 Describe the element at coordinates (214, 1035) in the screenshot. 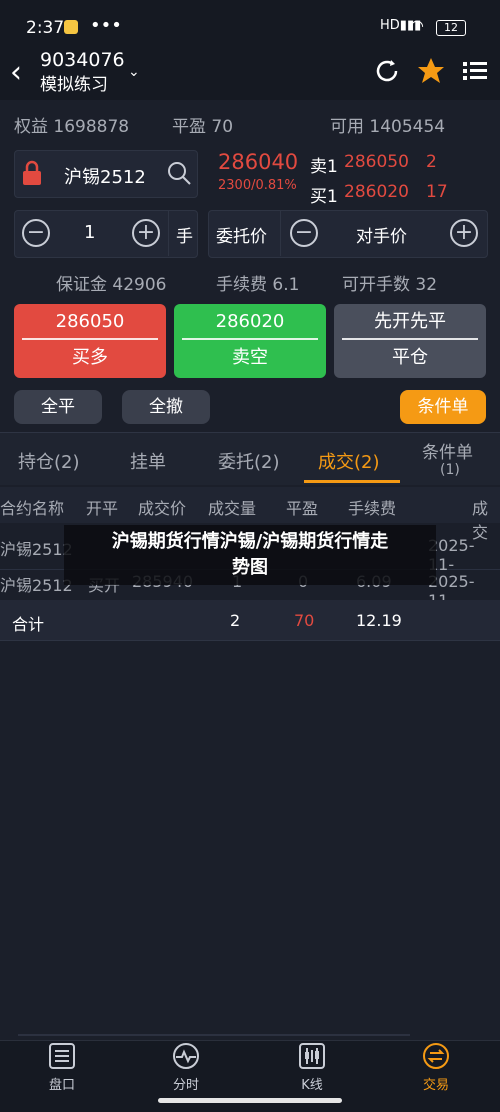

I see `scroll-track` at that location.